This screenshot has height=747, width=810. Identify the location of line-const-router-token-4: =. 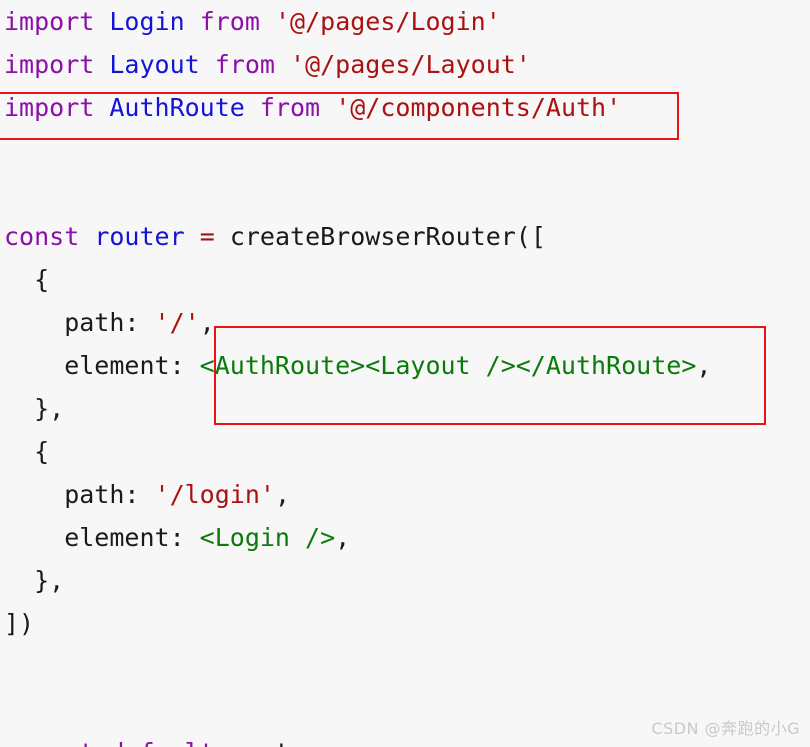
(207, 236).